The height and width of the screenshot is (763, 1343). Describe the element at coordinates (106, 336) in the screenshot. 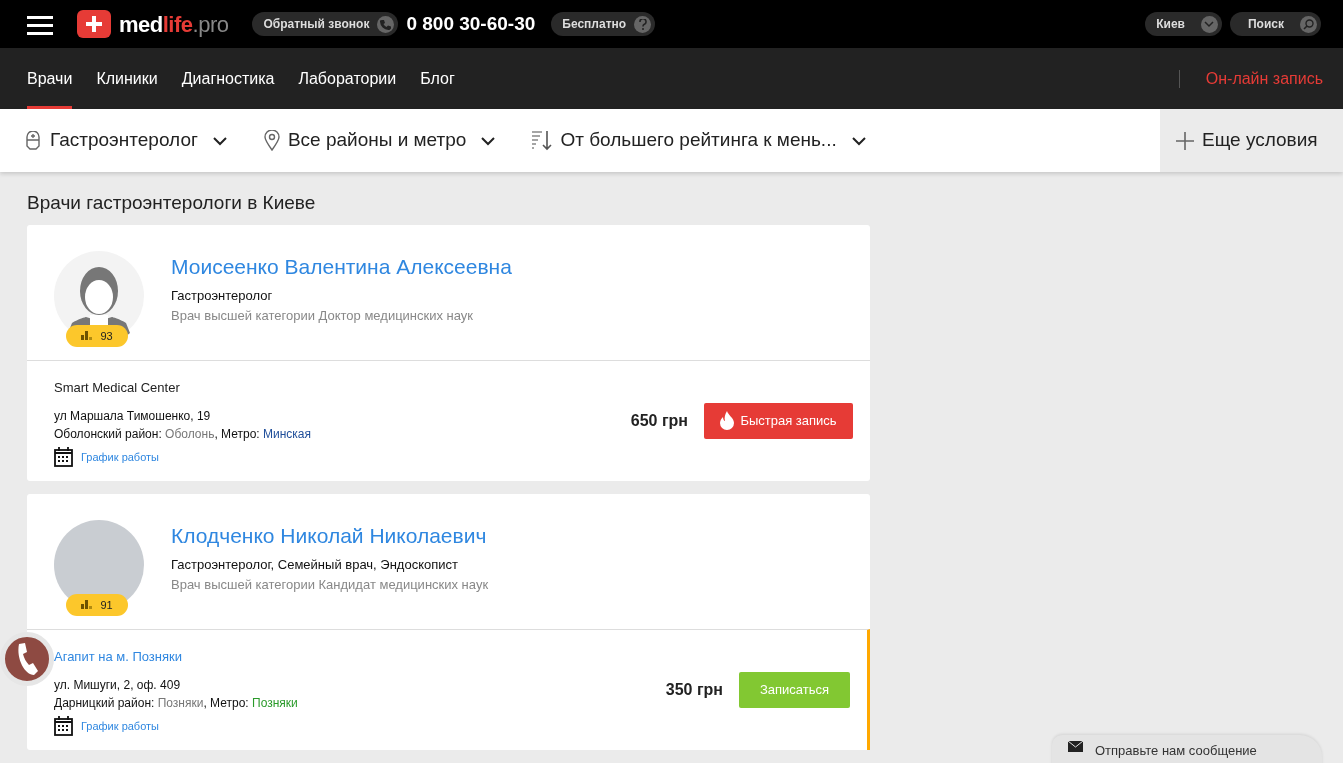

I see `rating-value: 93` at that location.